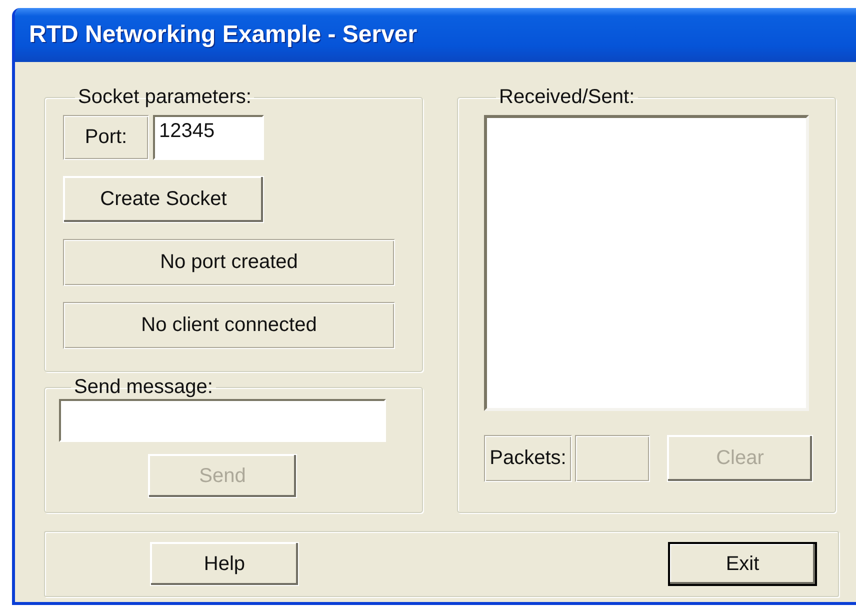  What do you see at coordinates (163, 199) in the screenshot?
I see `create-socket-button: Create Socket` at bounding box center [163, 199].